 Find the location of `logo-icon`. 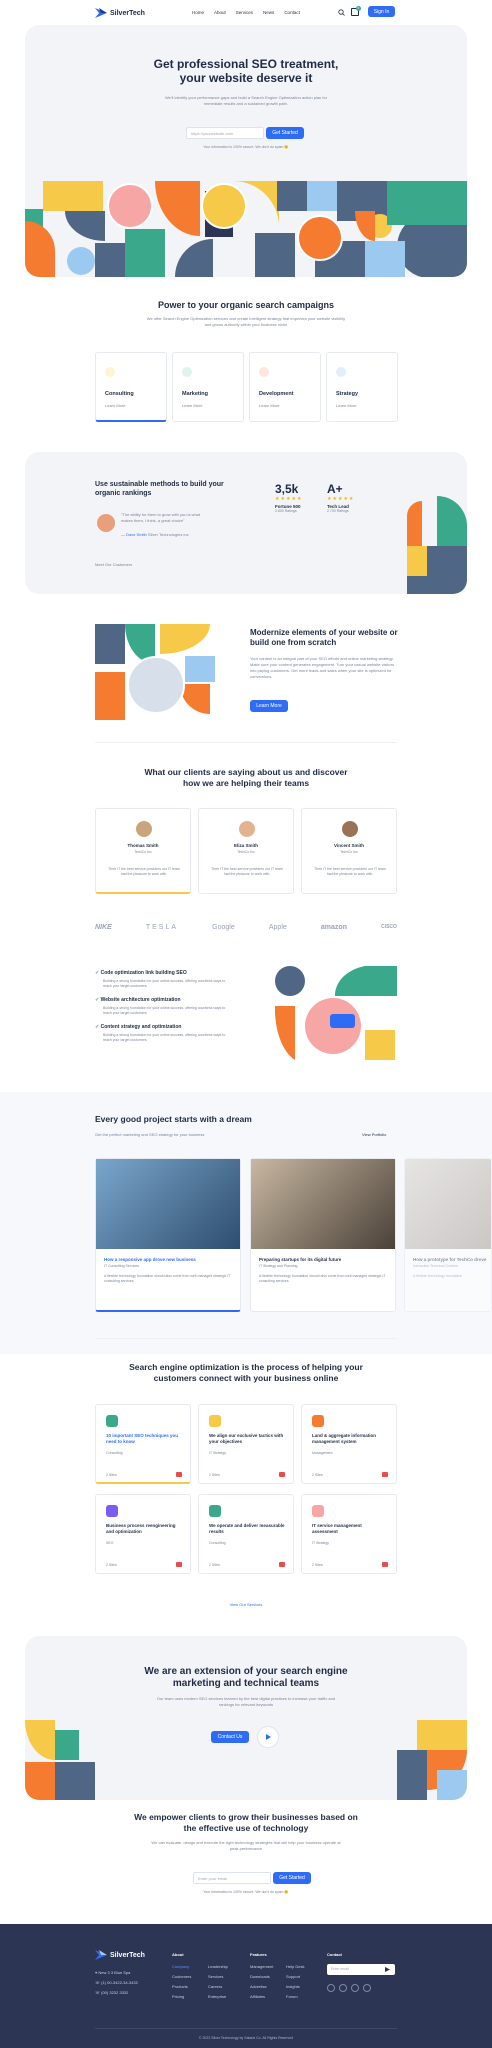

logo-icon is located at coordinates (101, 13).